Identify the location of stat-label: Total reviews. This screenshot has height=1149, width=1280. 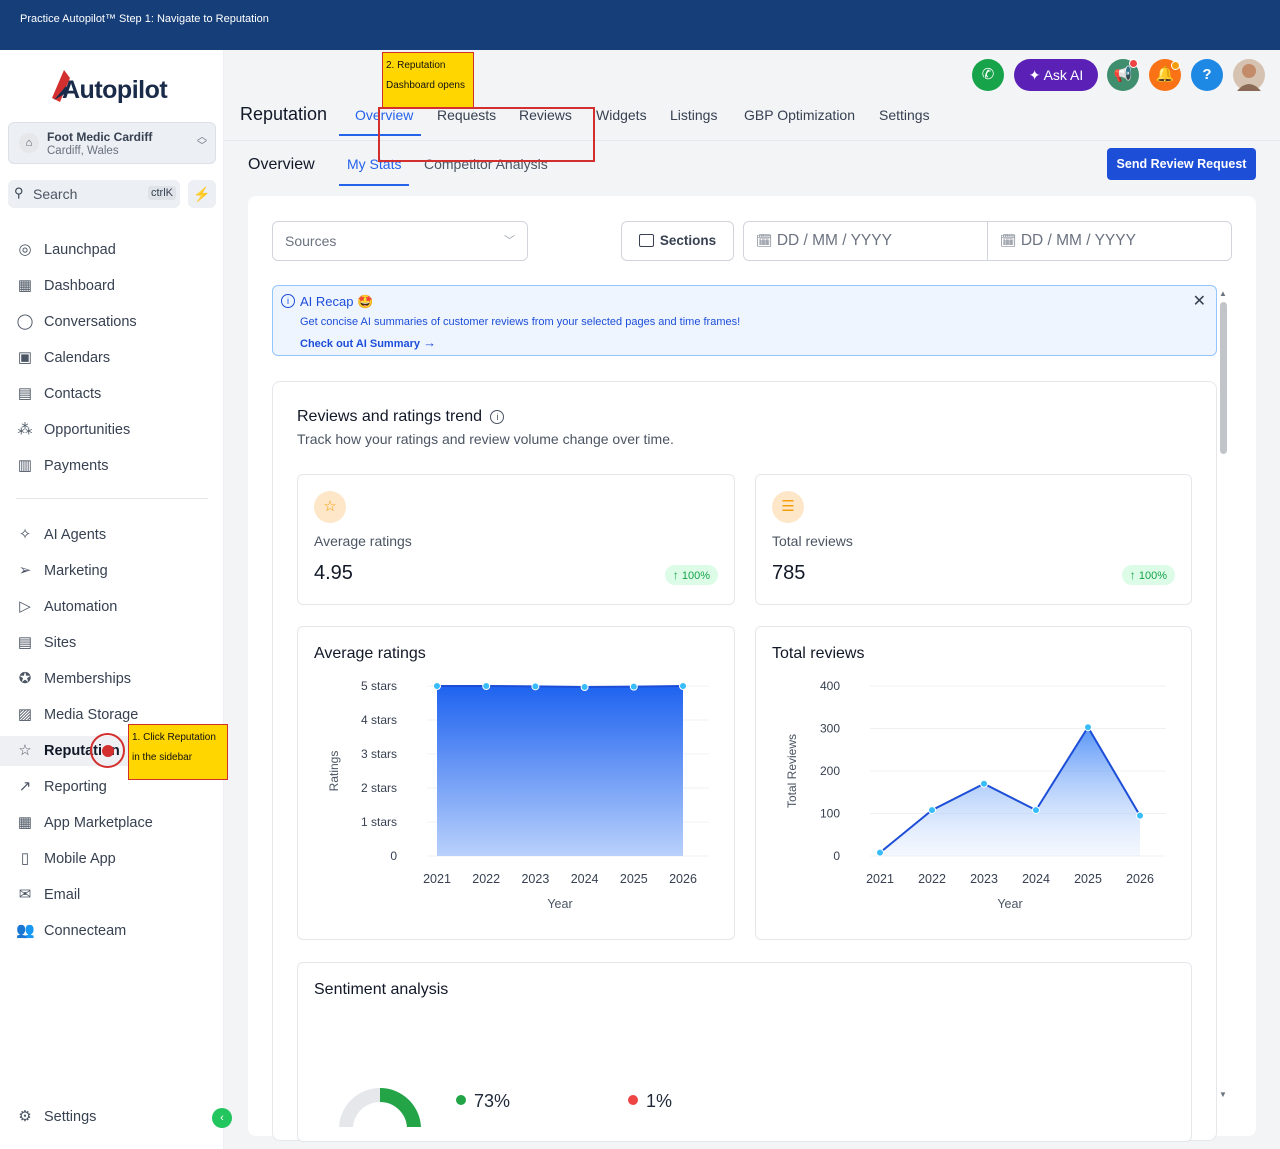
(812, 541).